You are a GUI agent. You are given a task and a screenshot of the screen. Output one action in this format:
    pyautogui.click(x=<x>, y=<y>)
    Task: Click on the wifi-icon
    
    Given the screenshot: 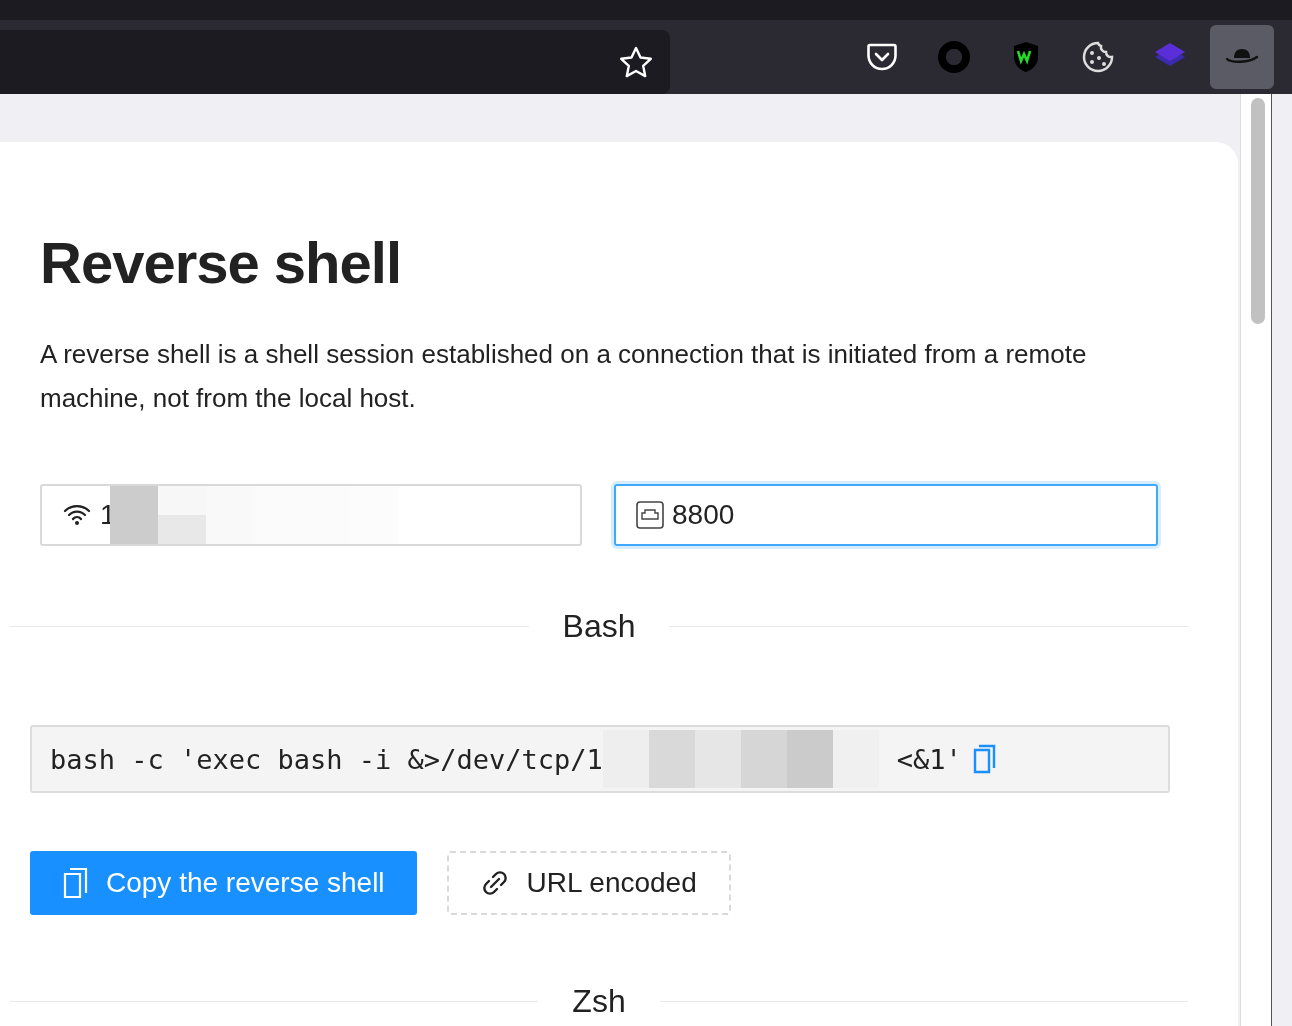 What is the action you would take?
    pyautogui.click(x=77, y=515)
    